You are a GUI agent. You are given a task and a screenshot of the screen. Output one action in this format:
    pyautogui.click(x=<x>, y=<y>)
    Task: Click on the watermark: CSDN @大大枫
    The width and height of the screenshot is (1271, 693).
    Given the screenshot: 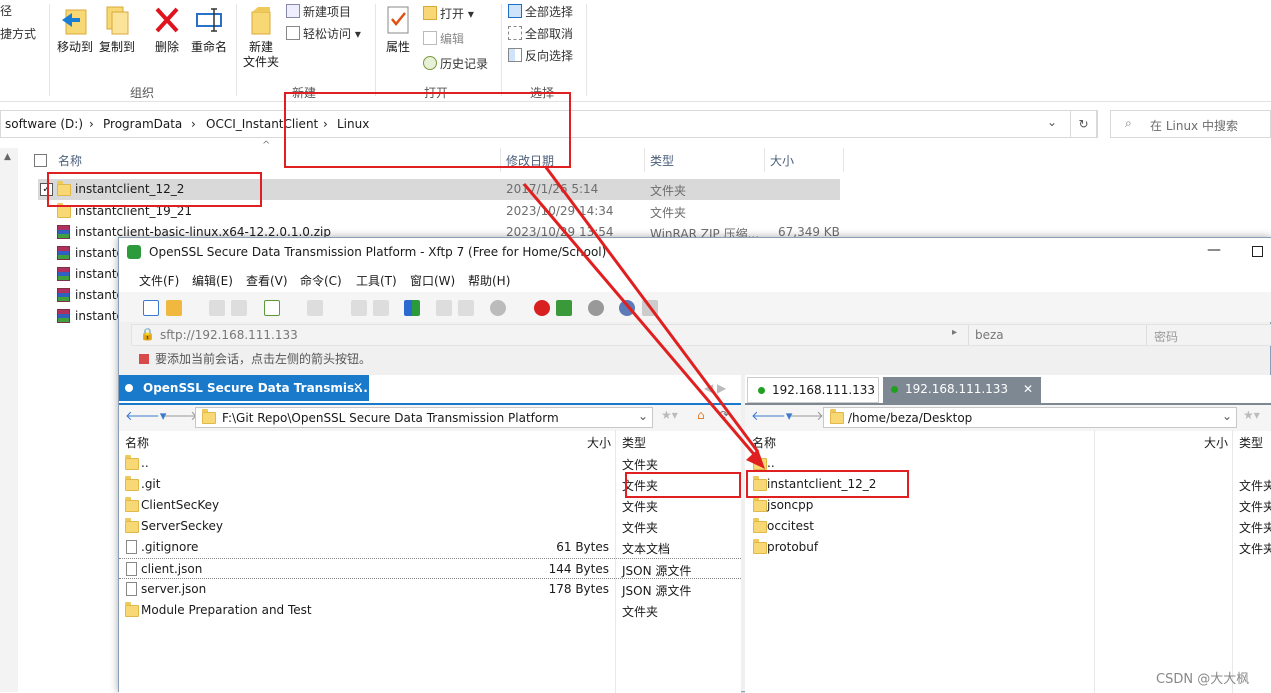 What is the action you would take?
    pyautogui.click(x=1203, y=679)
    